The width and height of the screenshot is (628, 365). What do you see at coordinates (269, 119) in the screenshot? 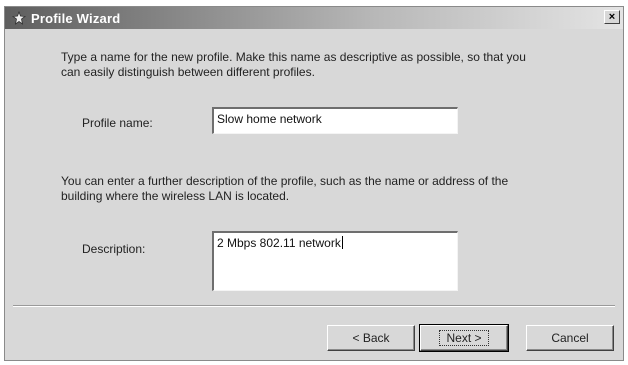
I see `profile-name-value: Slow home network` at bounding box center [269, 119].